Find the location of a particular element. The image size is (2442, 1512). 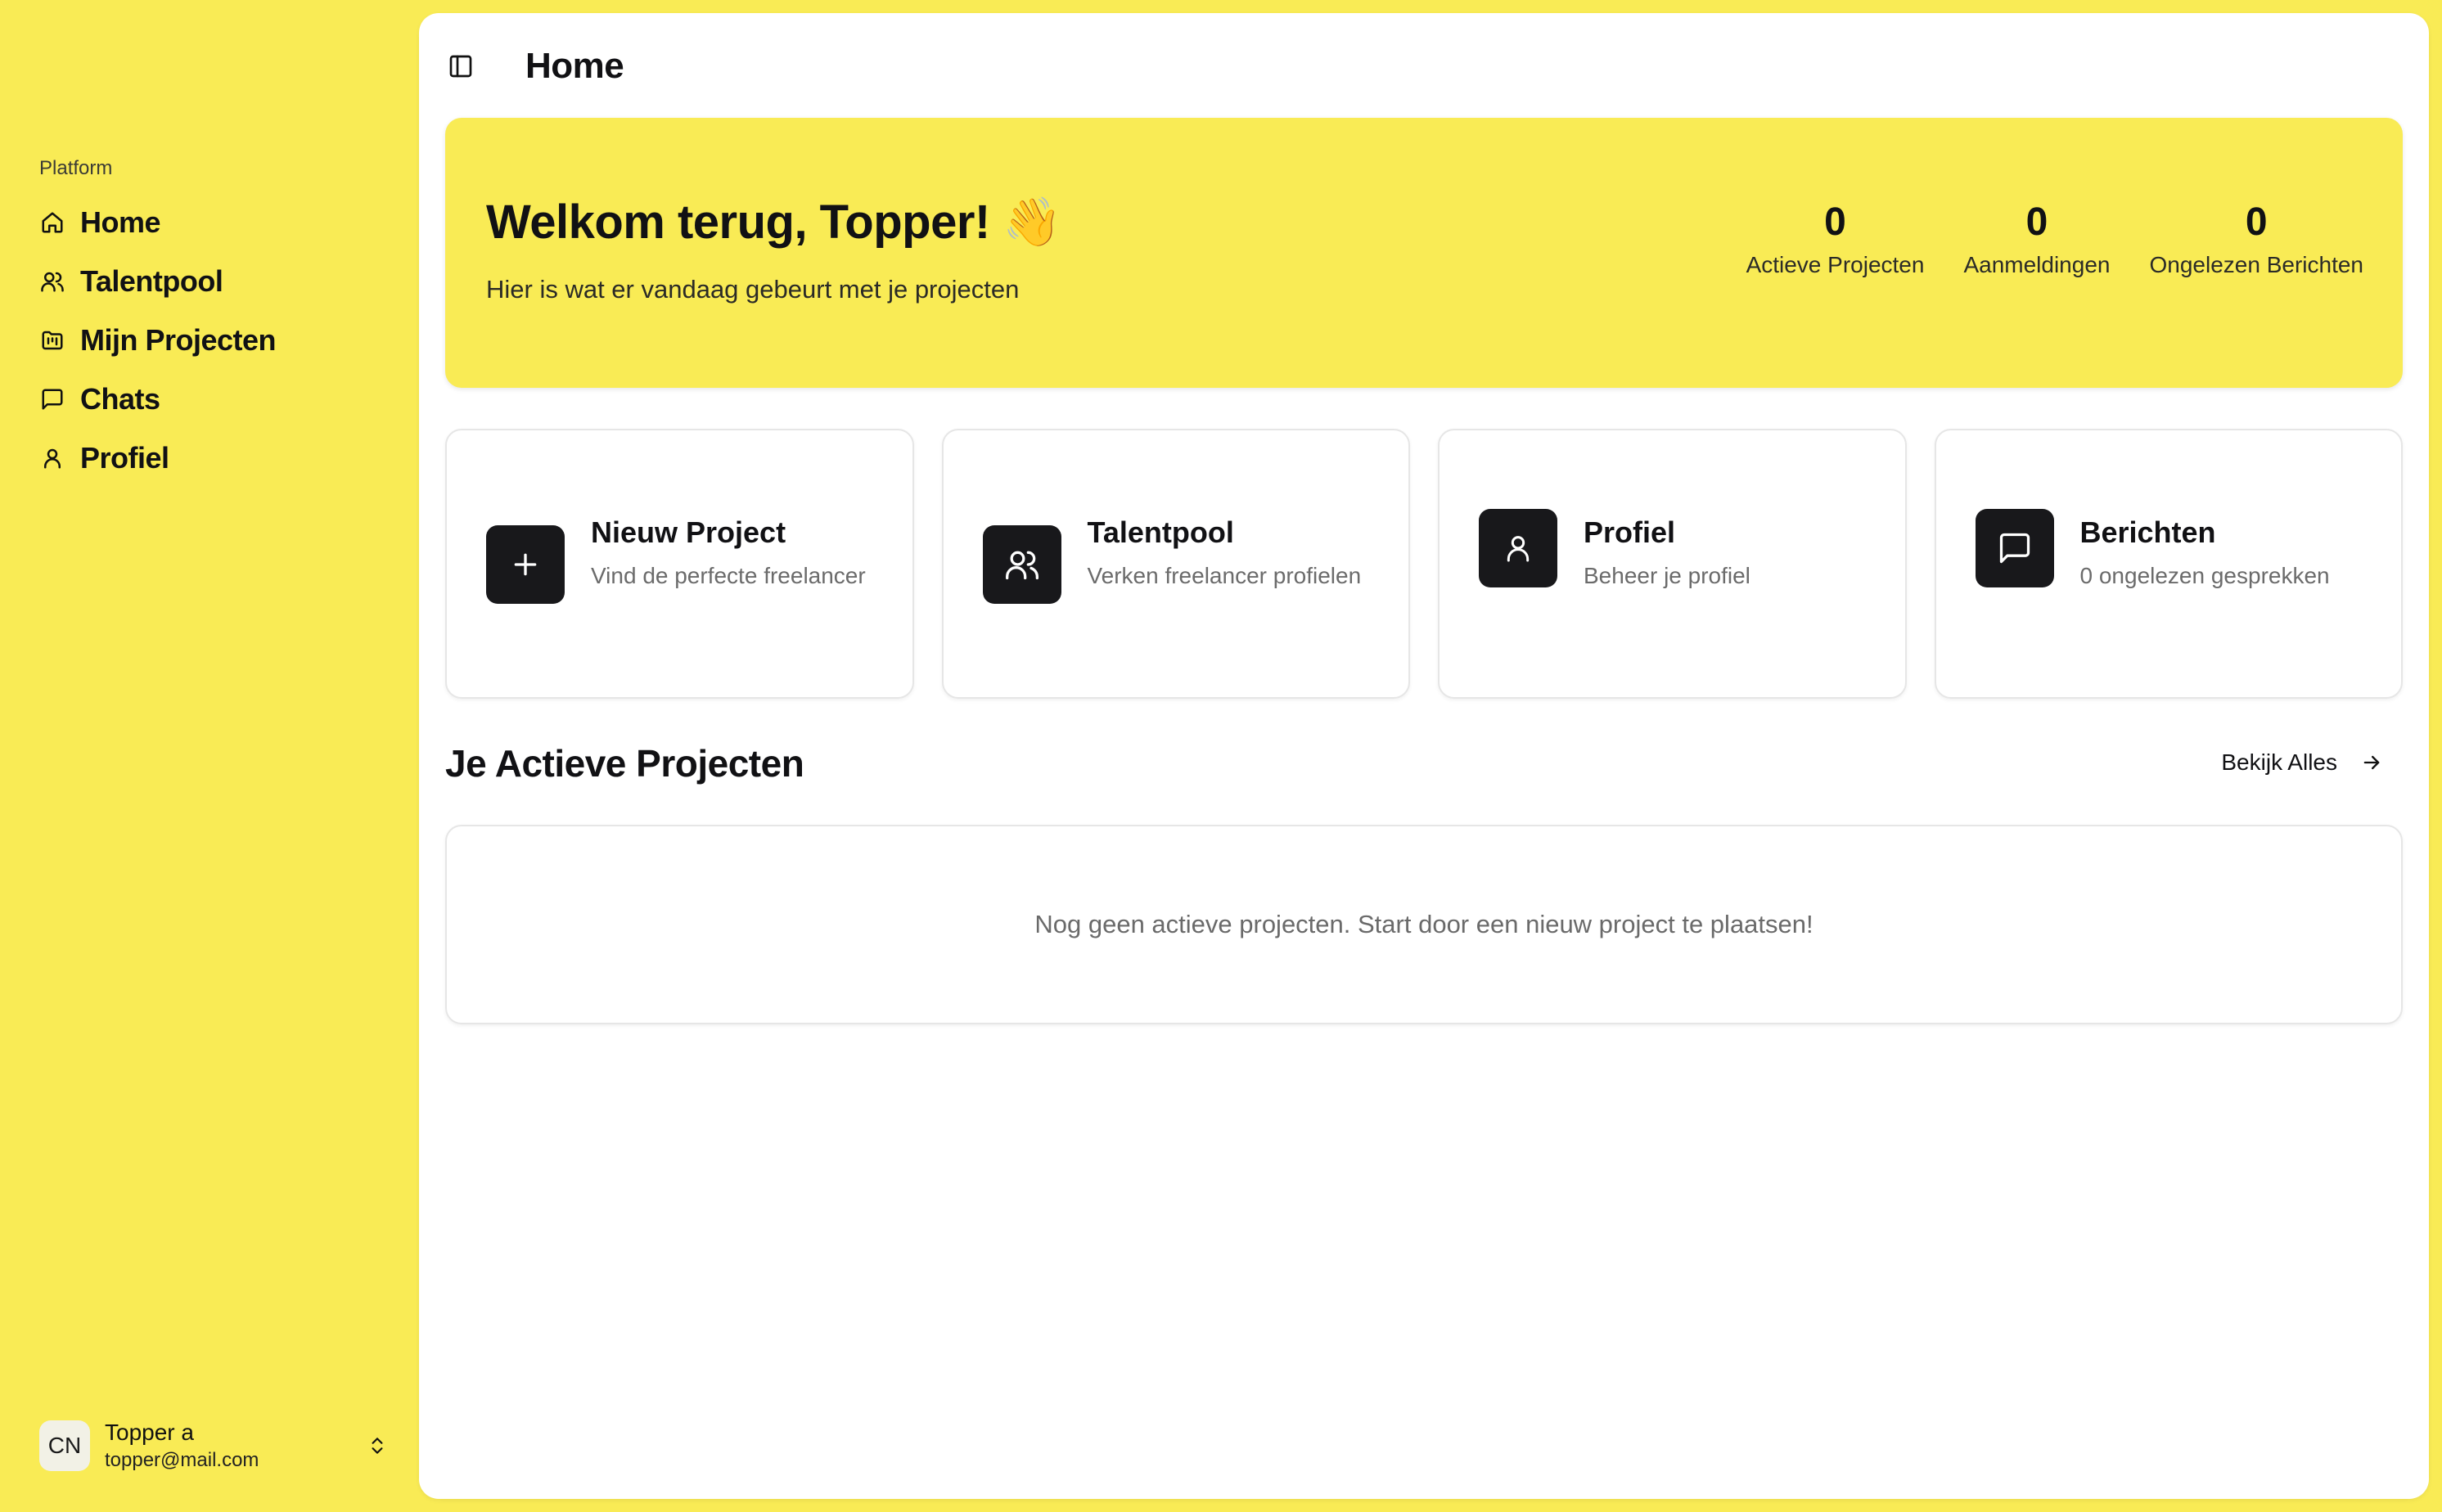

view-all-link: Bekijk Alles is located at coordinates (2302, 763).